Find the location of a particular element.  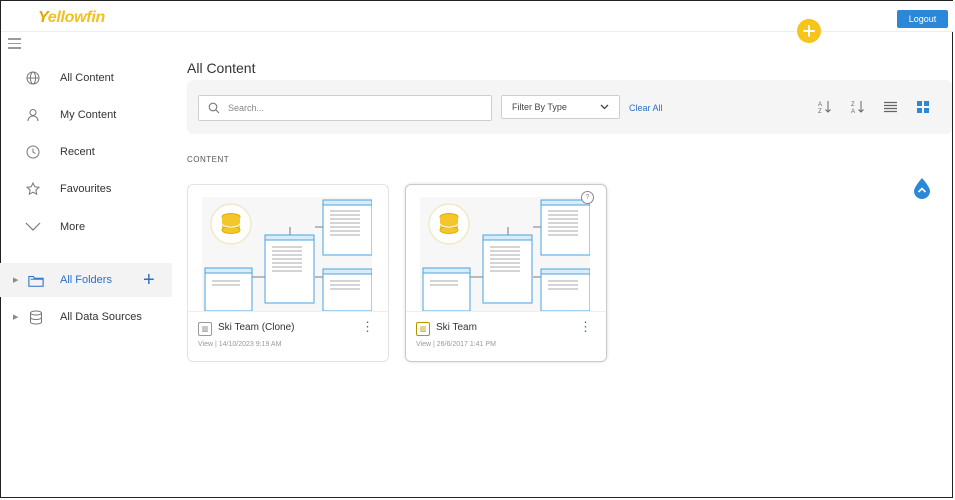

card-title: Ski Team (Clone) is located at coordinates (256, 327).